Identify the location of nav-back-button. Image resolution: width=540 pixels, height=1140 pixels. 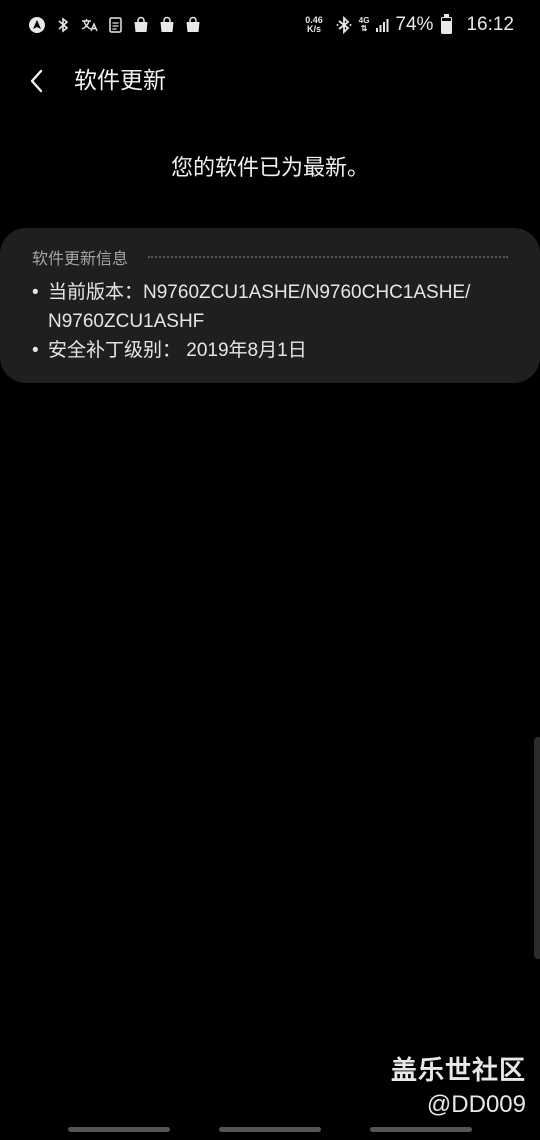
(421, 1129).